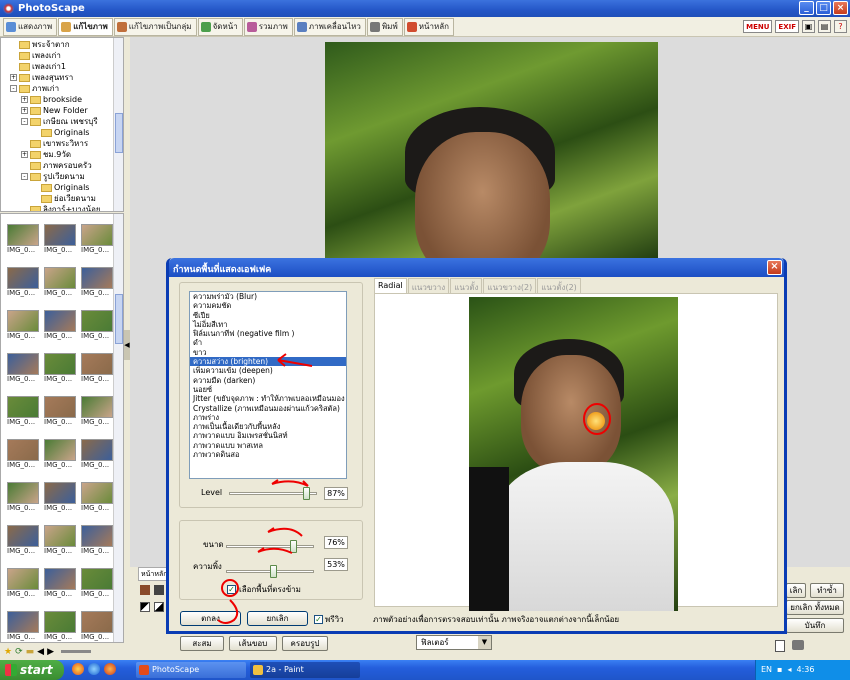 This screenshot has height=680, width=850. Describe the element at coordinates (840, 26) in the screenshot. I see `help-icon: ?` at that location.